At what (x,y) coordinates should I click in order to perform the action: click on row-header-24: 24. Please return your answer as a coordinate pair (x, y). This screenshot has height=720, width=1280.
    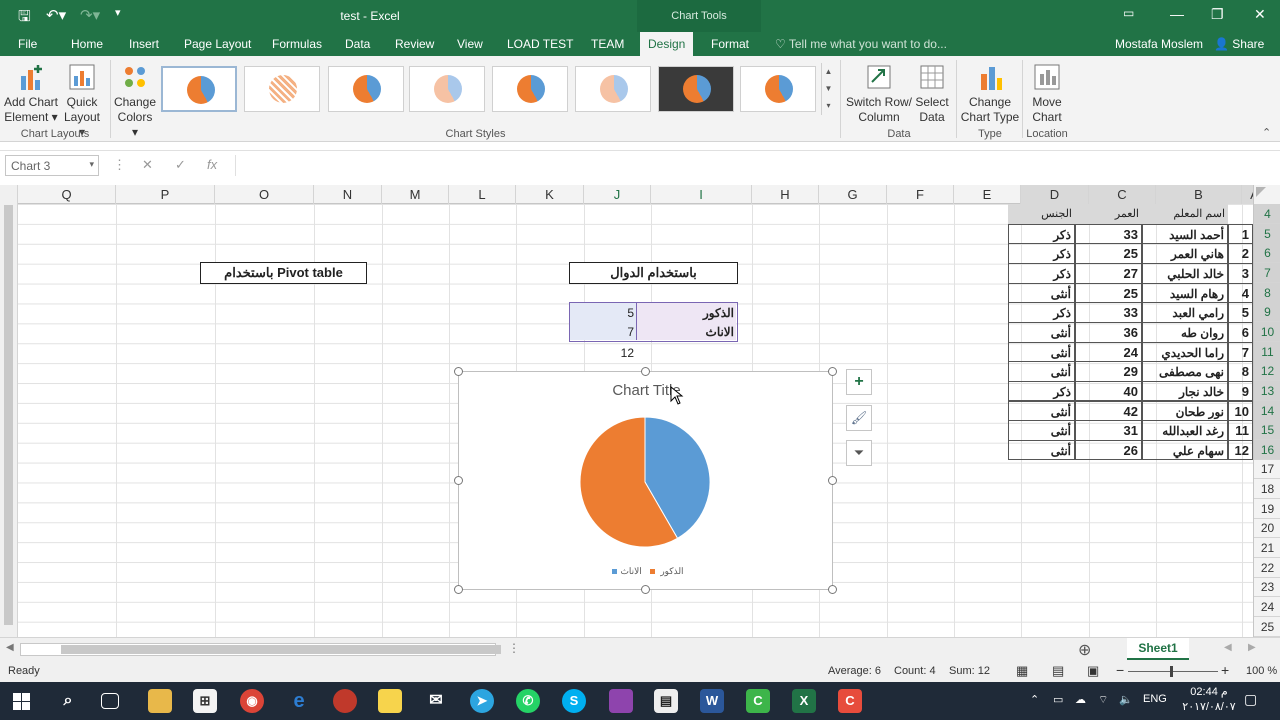
    Looking at the image, I should click on (1267, 607).